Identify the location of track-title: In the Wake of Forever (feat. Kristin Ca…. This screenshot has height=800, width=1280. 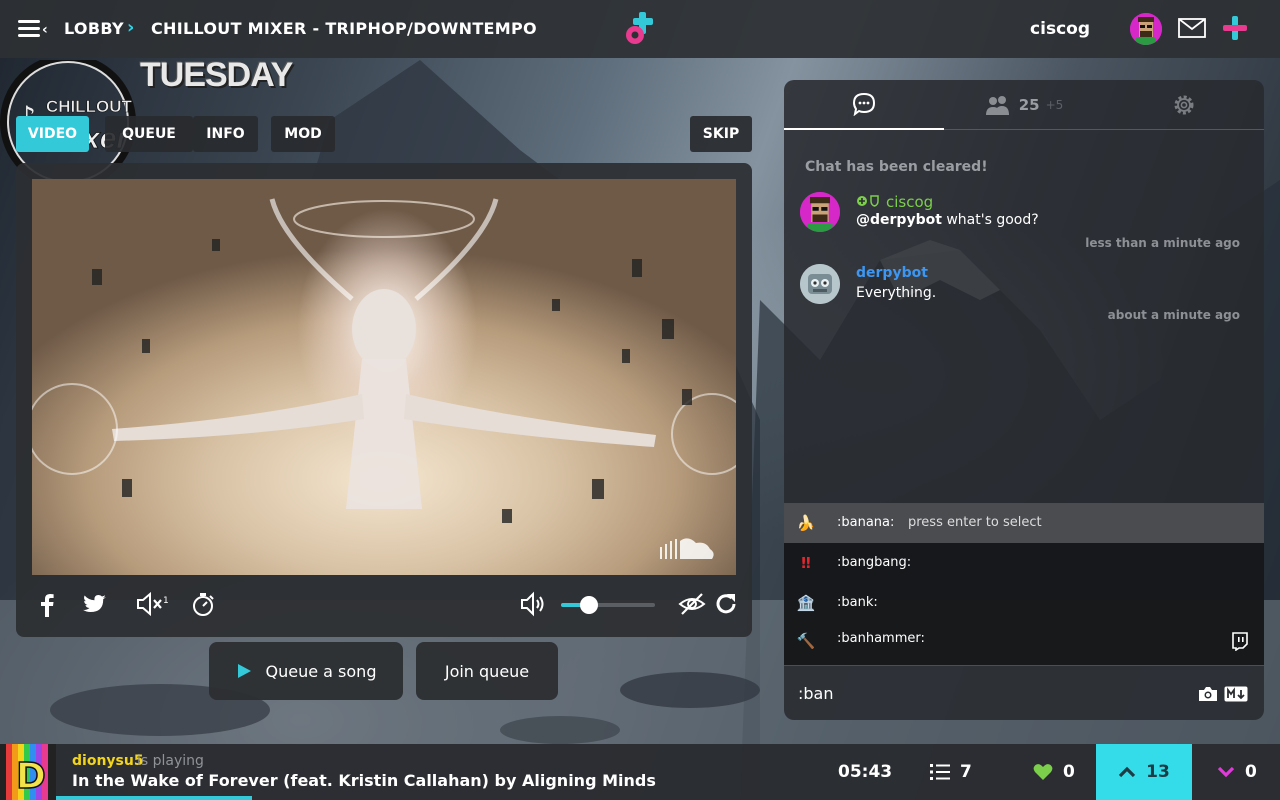
(364, 780).